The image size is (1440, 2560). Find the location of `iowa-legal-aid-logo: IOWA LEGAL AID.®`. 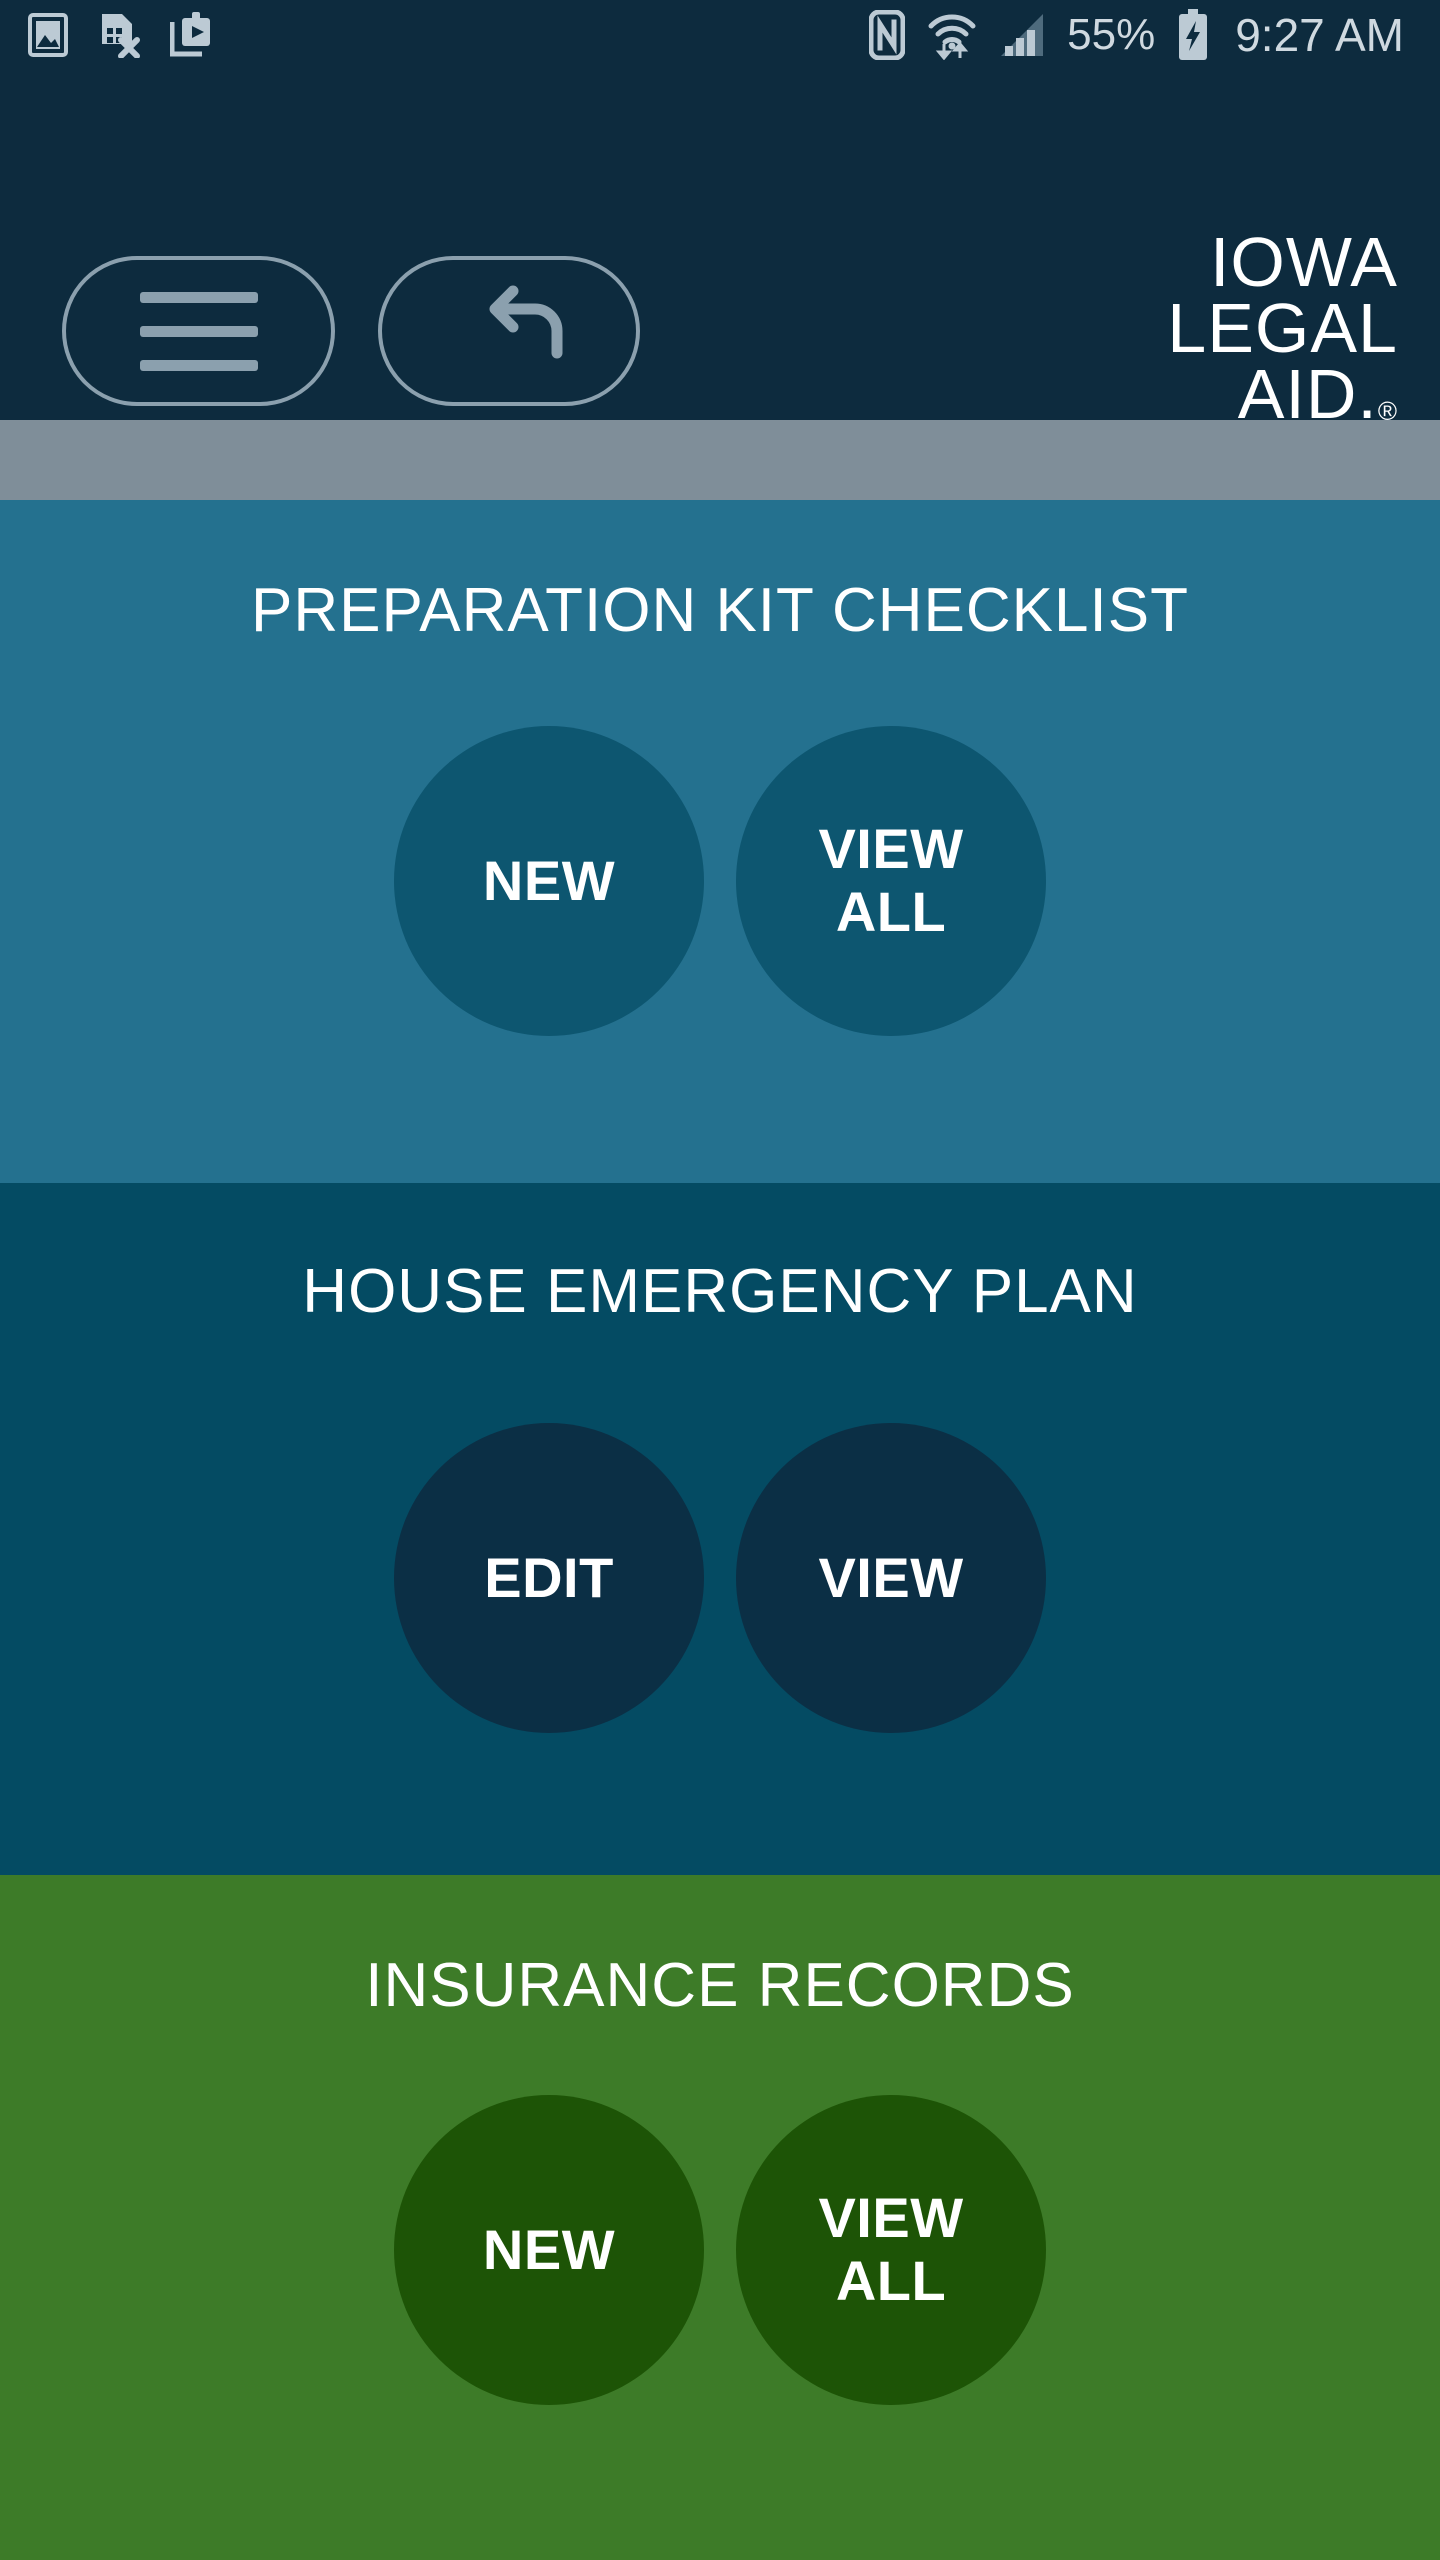

iowa-legal-aid-logo: IOWA LEGAL AID.® is located at coordinates (1282, 326).